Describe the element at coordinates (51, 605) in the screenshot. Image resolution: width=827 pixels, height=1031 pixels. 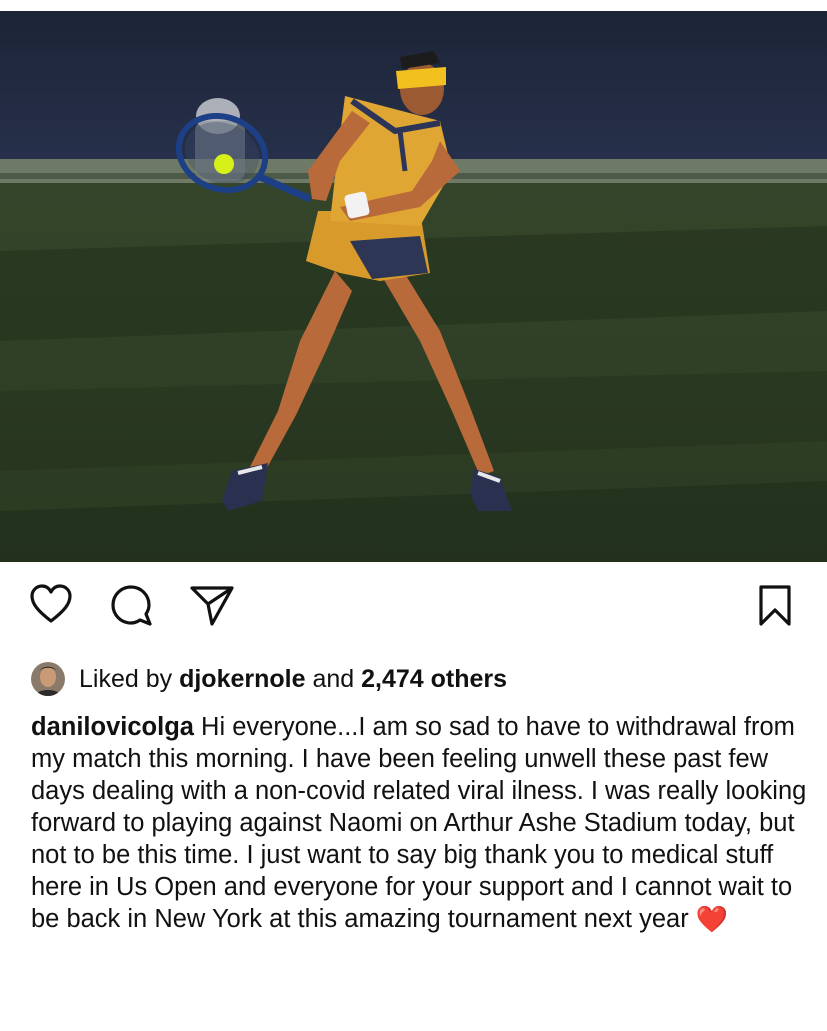
I see `heart-outline-icon` at that location.